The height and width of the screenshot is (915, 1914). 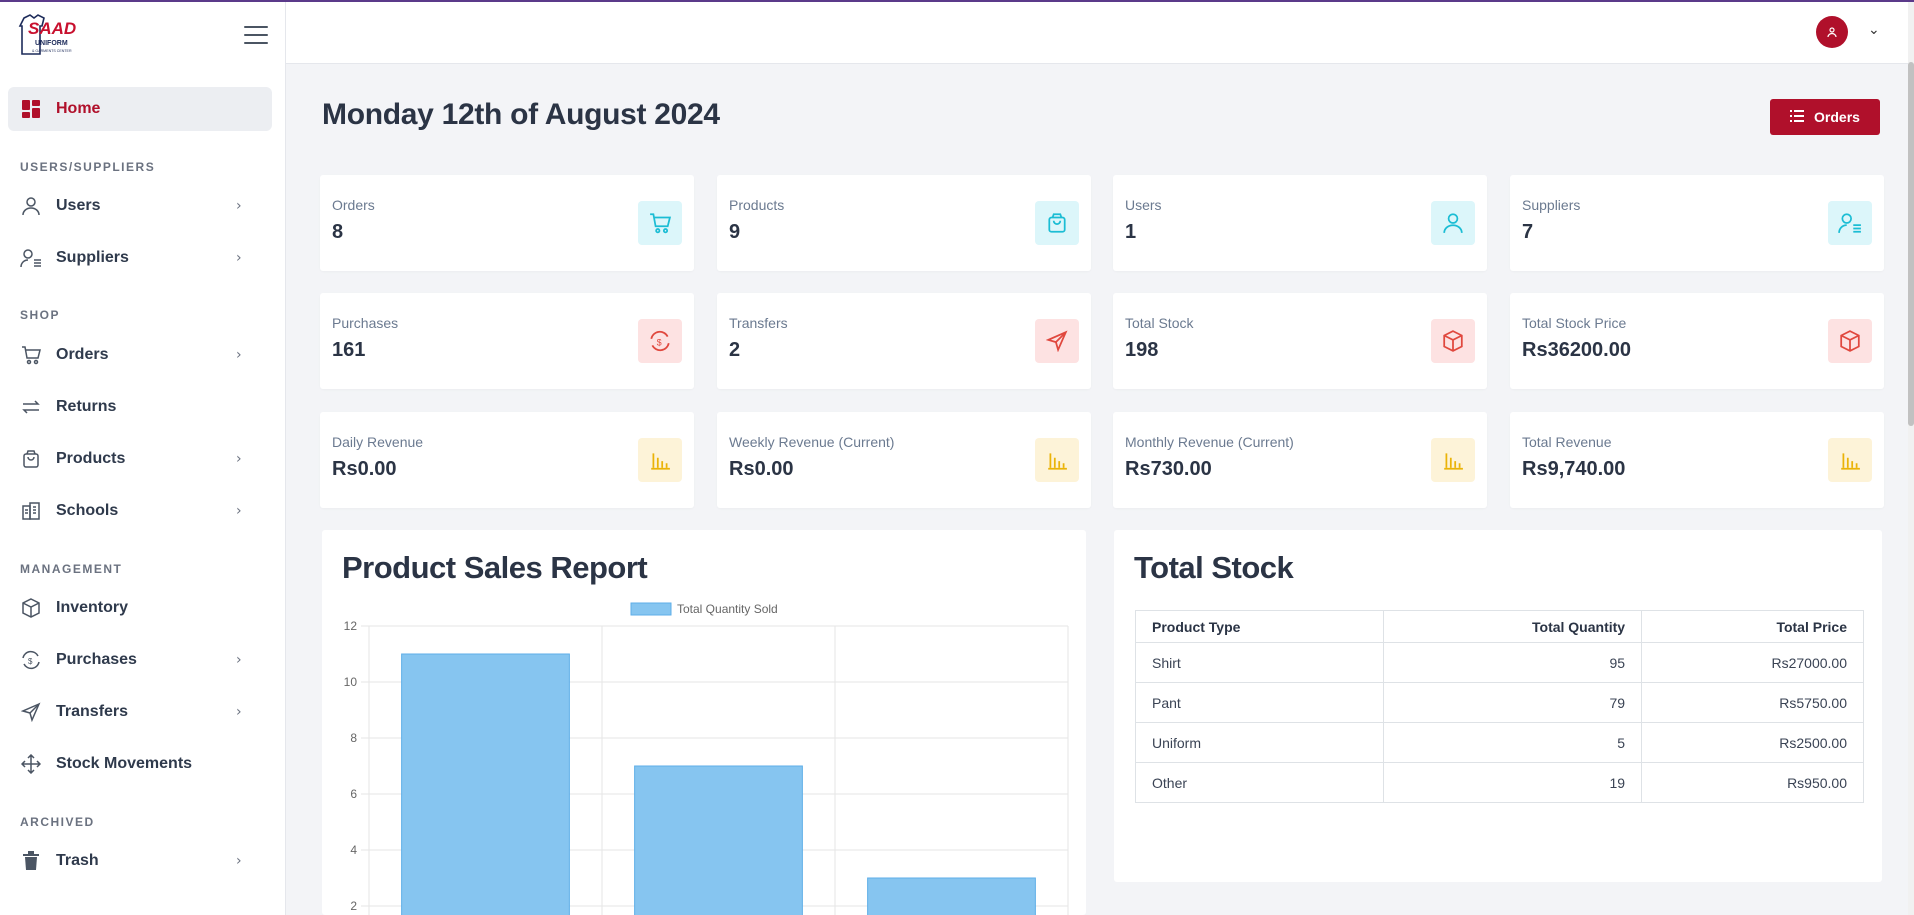 What do you see at coordinates (140, 511) in the screenshot?
I see `sidebar-item-schools: Schools ›` at bounding box center [140, 511].